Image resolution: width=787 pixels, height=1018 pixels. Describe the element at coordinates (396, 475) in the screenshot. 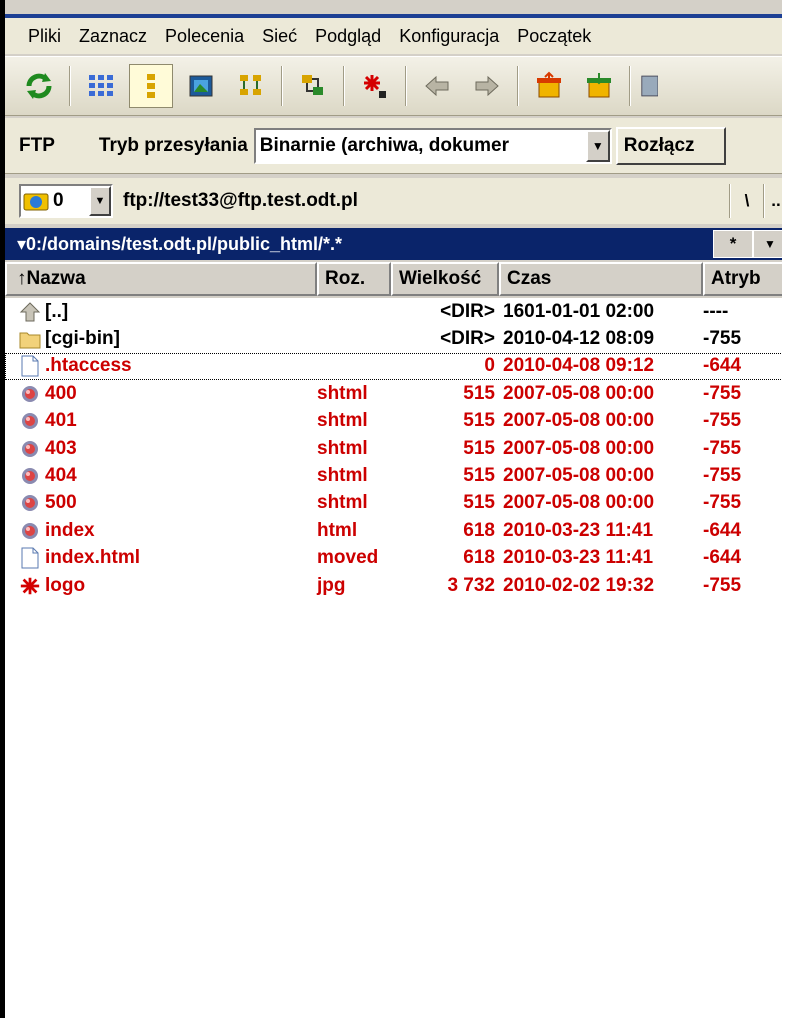

I see `file-row: 404 shtml 515 2007-05-08 00:00 -755` at that location.